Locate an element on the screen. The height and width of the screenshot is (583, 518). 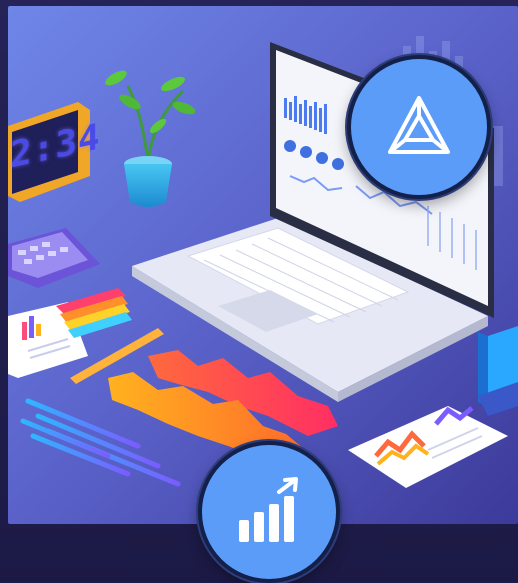
network-badge-button is located at coordinates (419, 127).